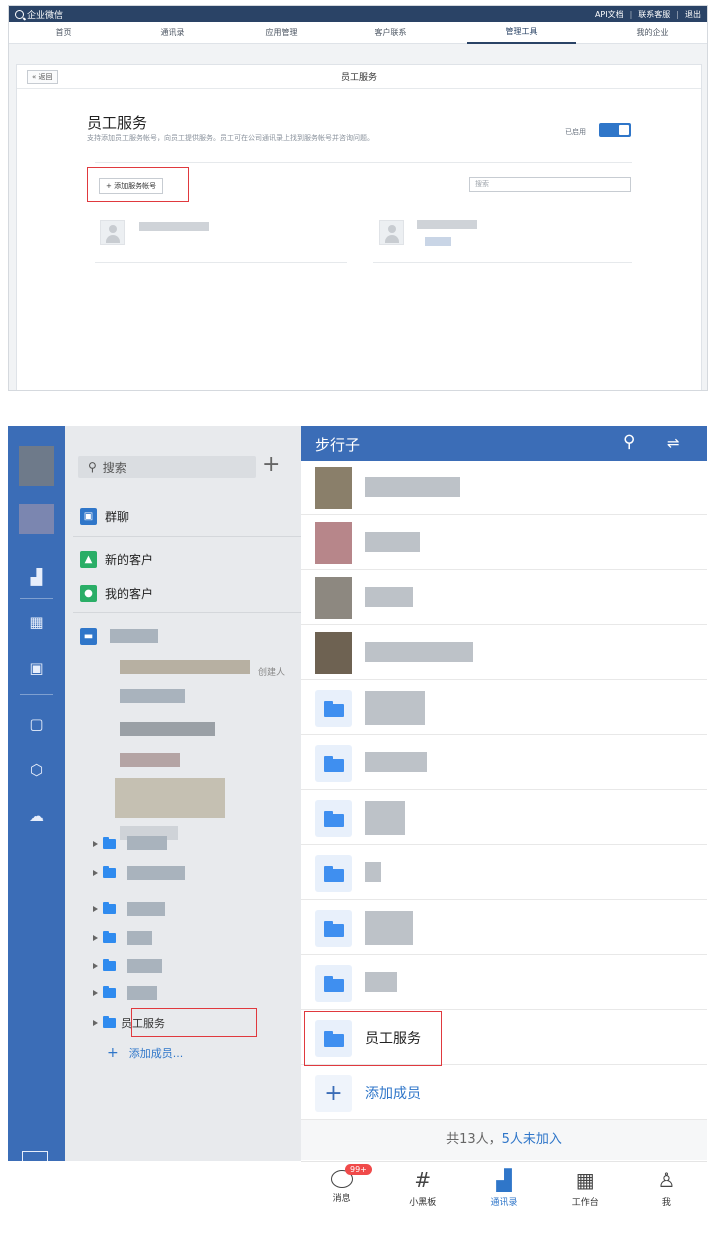  Describe the element at coordinates (521, 33) in the screenshot. I see `nav-management-tools: 管理工具` at that location.